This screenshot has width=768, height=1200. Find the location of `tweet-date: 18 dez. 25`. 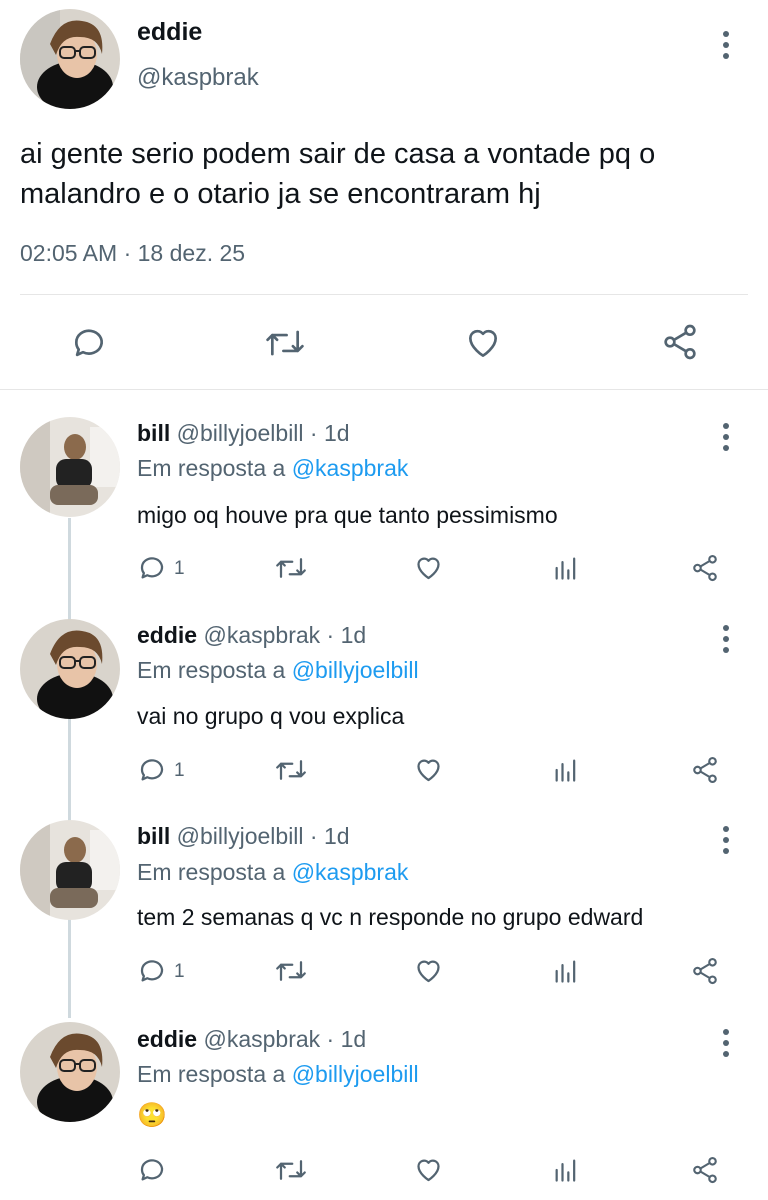

tweet-date: 18 dez. 25 is located at coordinates (191, 253).